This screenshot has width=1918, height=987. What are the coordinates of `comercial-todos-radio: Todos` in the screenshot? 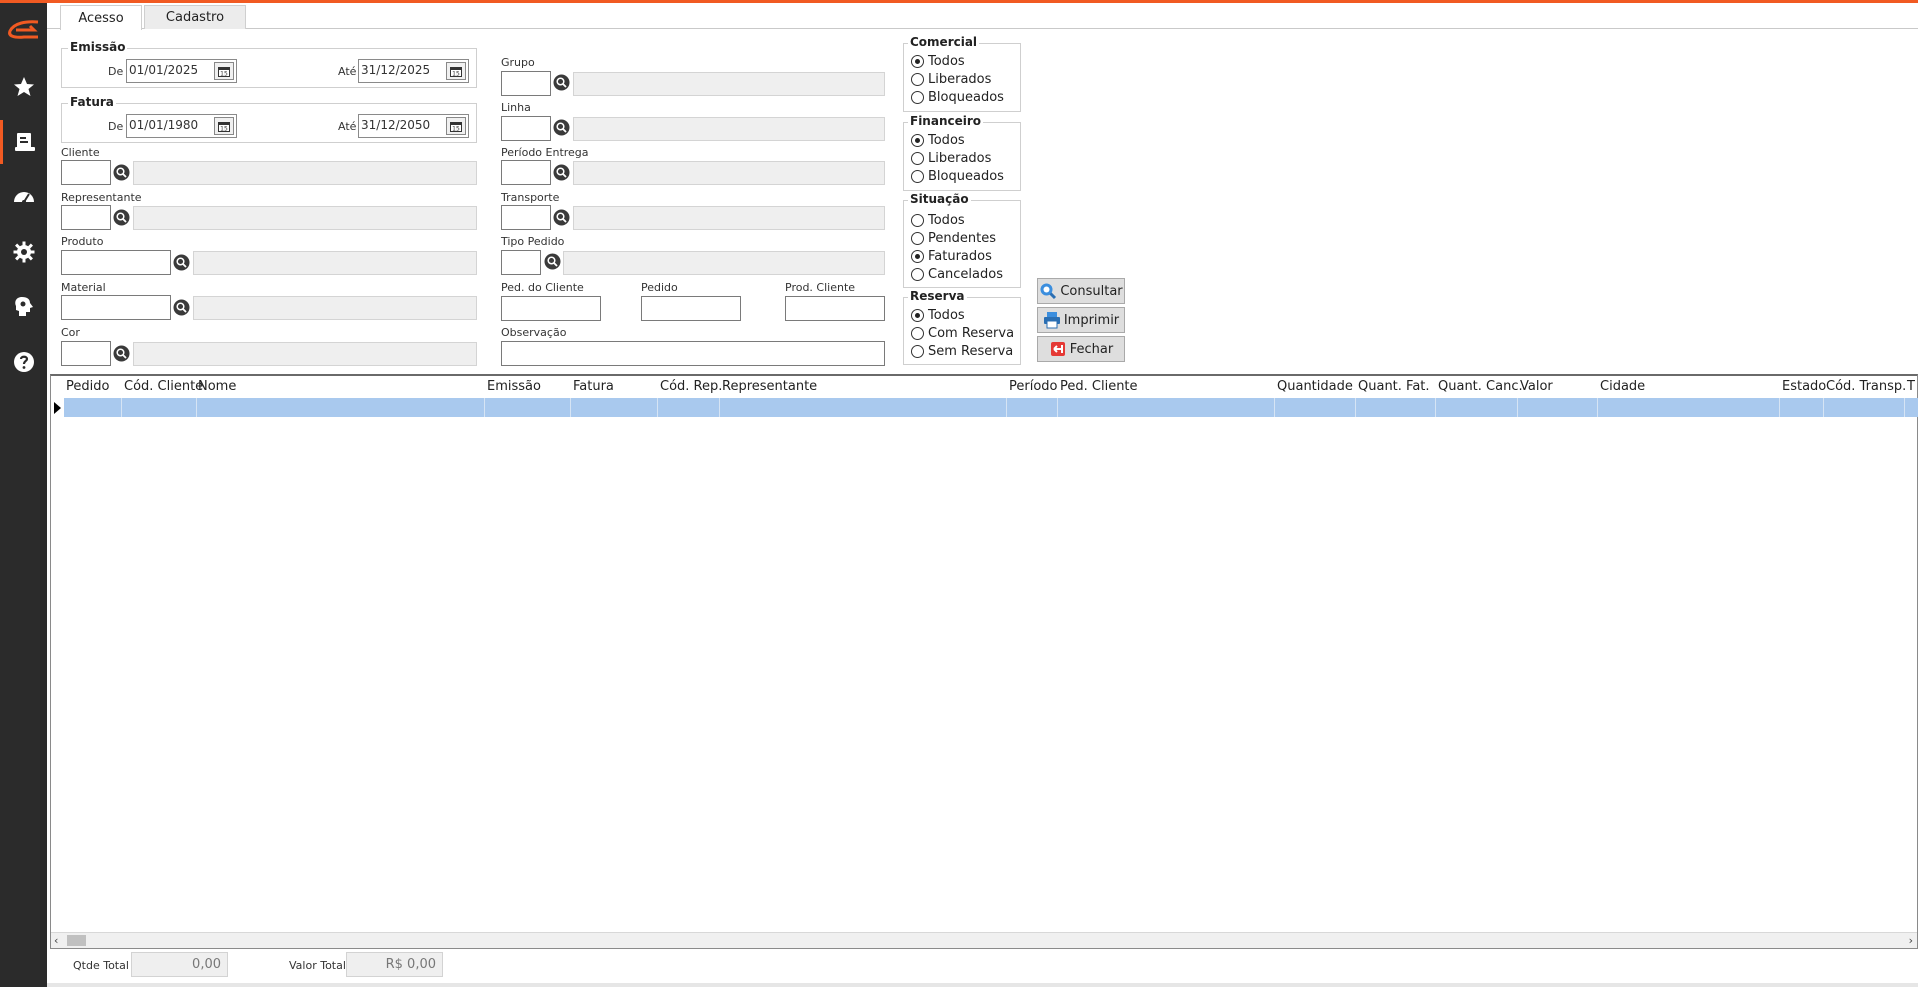 It's located at (938, 61).